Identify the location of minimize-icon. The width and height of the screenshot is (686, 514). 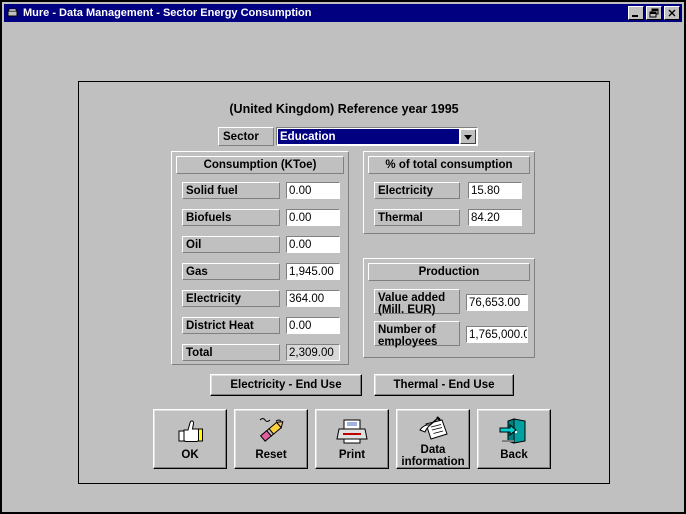
(636, 13).